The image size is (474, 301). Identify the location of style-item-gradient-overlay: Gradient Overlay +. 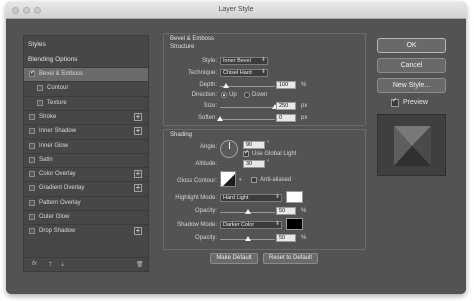
(86, 188).